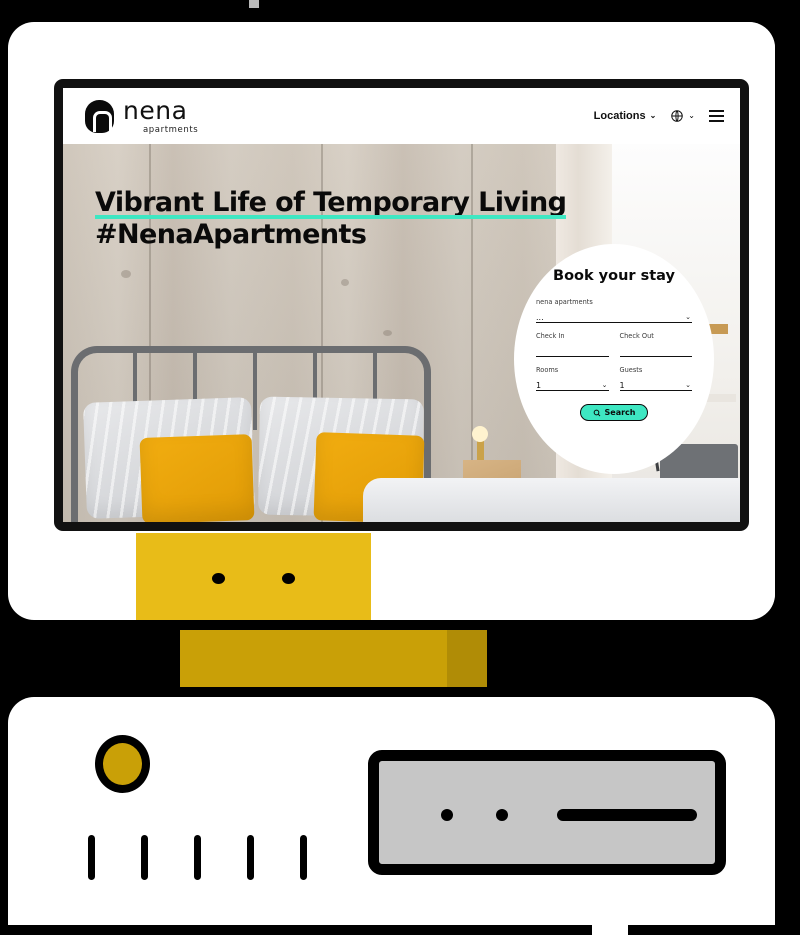 The width and height of the screenshot is (800, 935). Describe the element at coordinates (539, 385) in the screenshot. I see `rooms-value: 1` at that location.